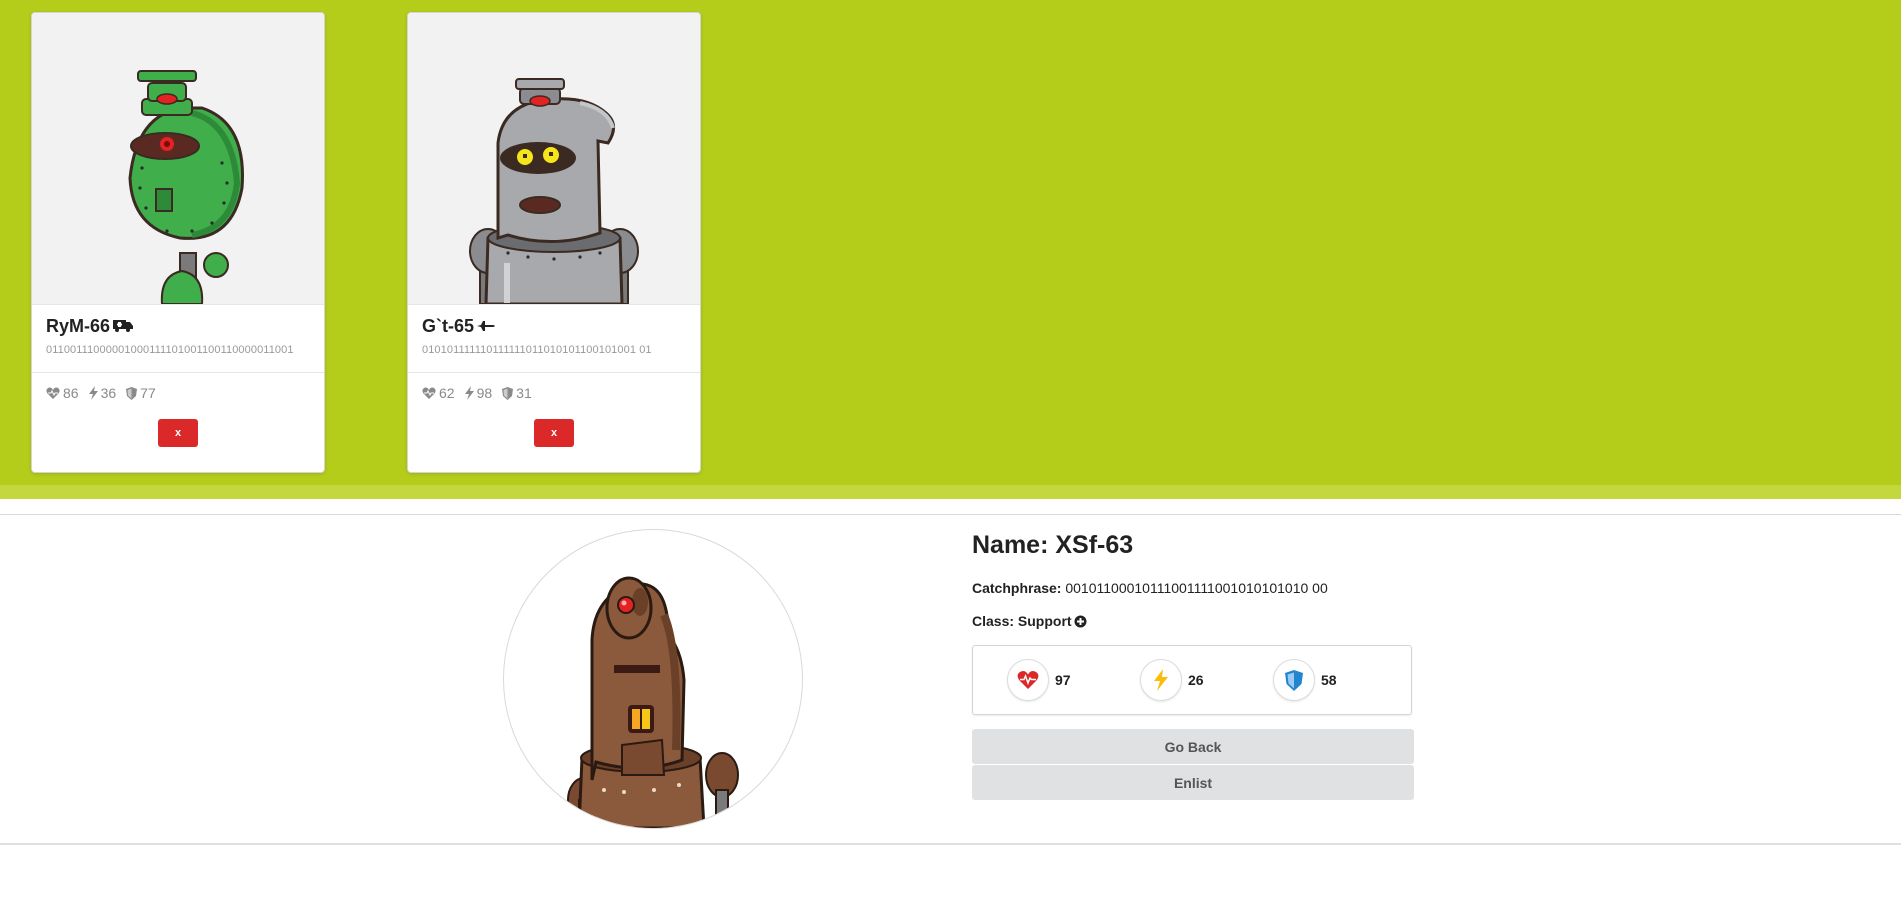  Describe the element at coordinates (178, 326) in the screenshot. I see `robot-name: RyM-66` at that location.